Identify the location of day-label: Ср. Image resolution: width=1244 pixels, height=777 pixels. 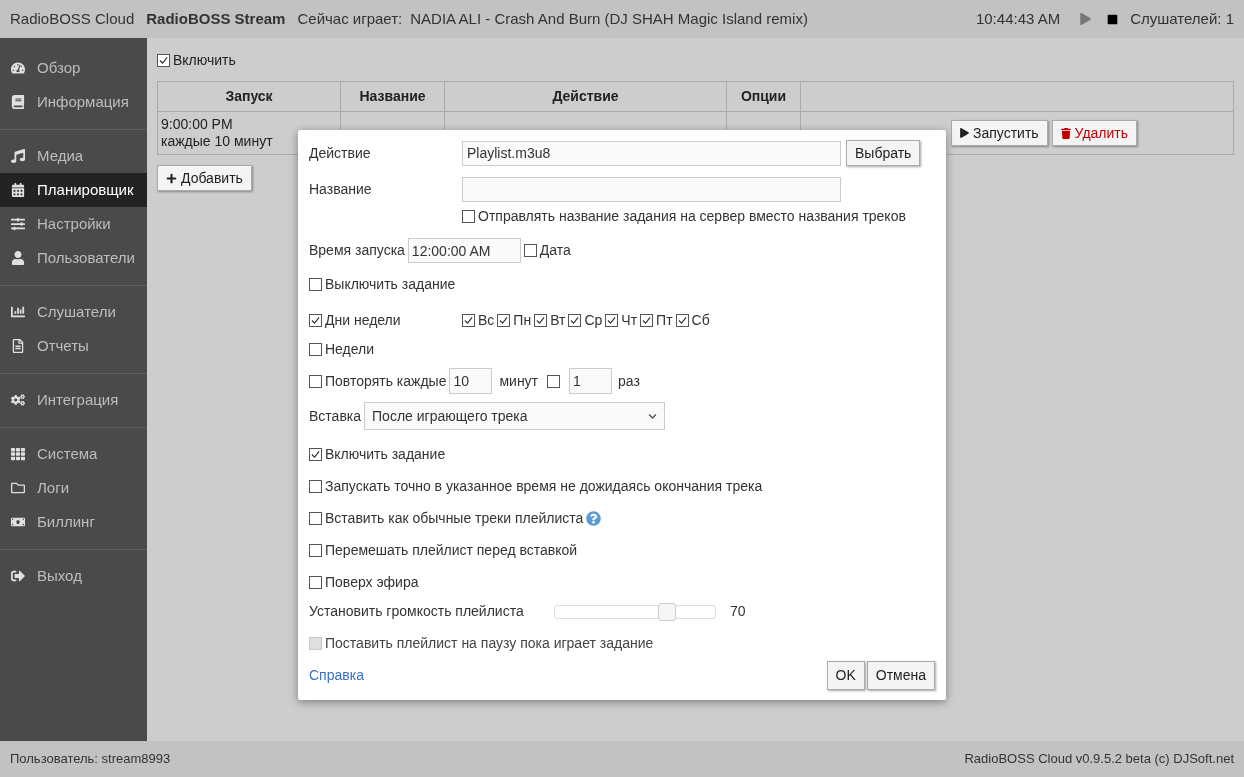
(593, 320).